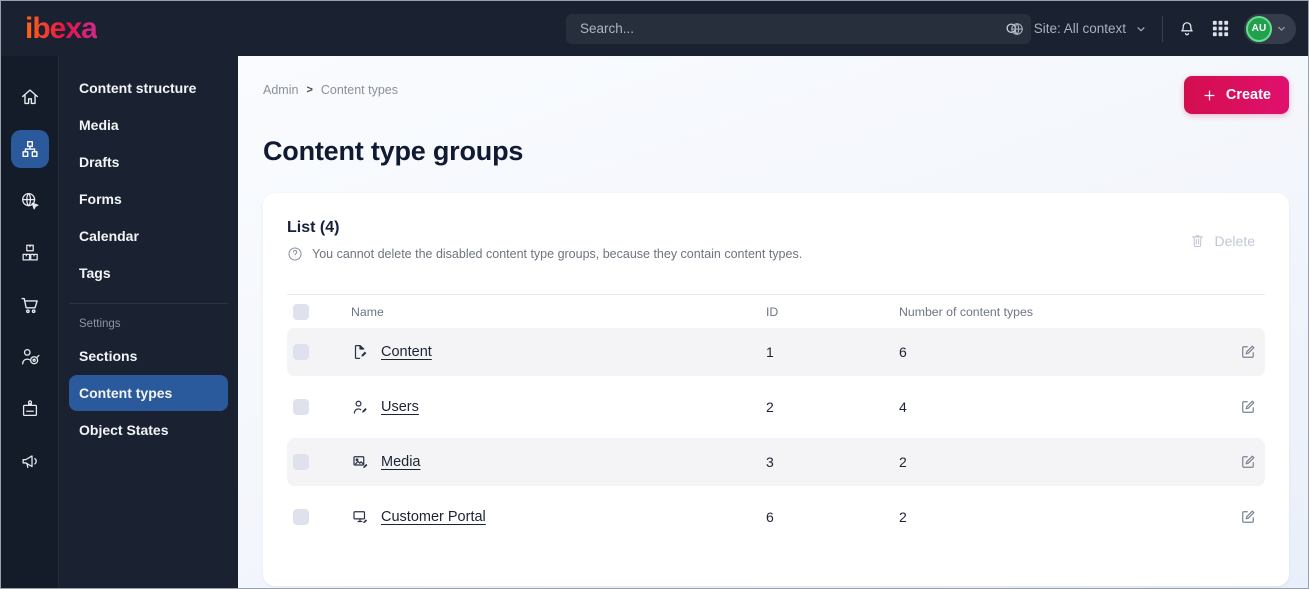  Describe the element at coordinates (1234, 240) in the screenshot. I see `delete-button-label: Delete` at that location.